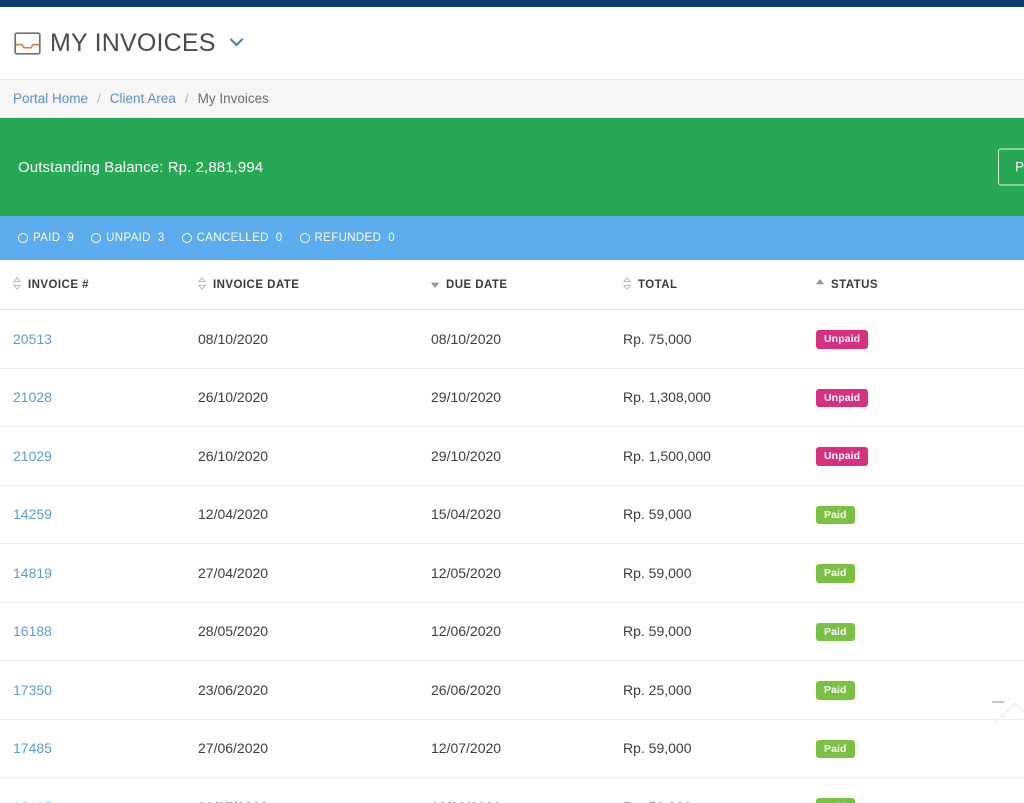  I want to click on cell-total: Rp. 1,308,000, so click(719, 397).